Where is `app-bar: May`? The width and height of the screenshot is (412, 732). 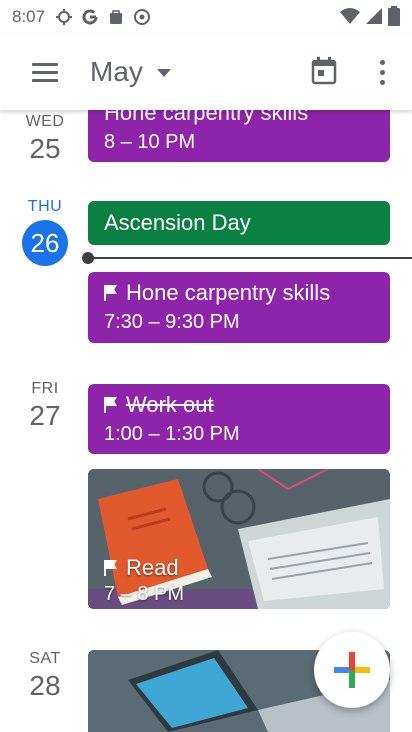 app-bar: May is located at coordinates (206, 72).